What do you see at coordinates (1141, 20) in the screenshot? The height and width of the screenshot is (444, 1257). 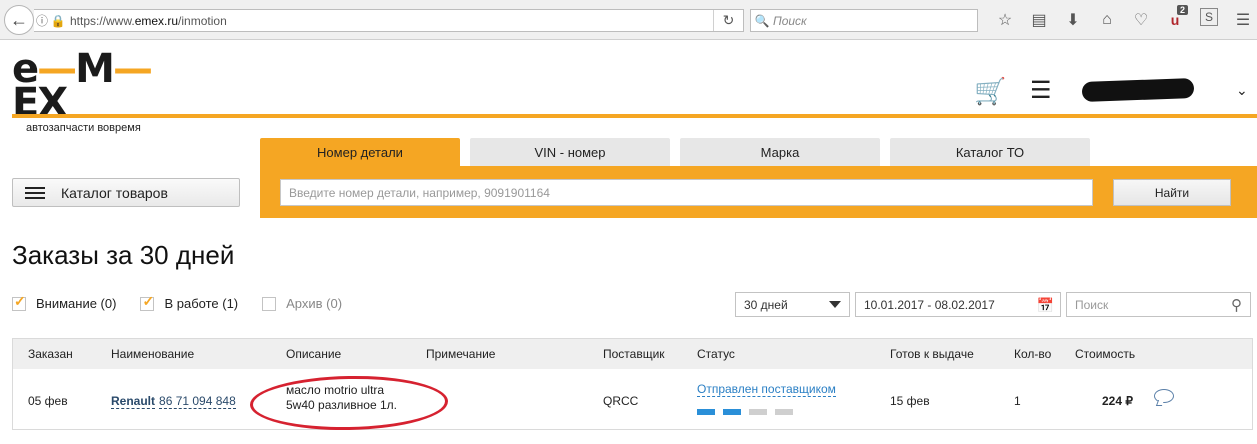 I see `pocket-icon: ♡` at bounding box center [1141, 20].